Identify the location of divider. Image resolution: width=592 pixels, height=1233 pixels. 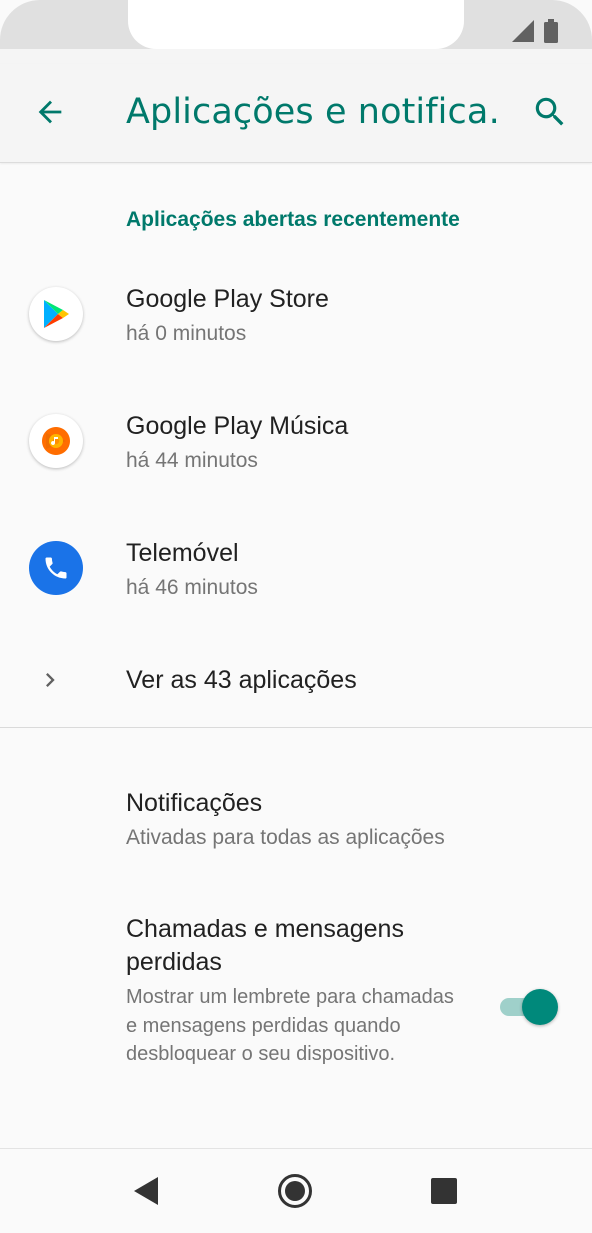
(296, 727).